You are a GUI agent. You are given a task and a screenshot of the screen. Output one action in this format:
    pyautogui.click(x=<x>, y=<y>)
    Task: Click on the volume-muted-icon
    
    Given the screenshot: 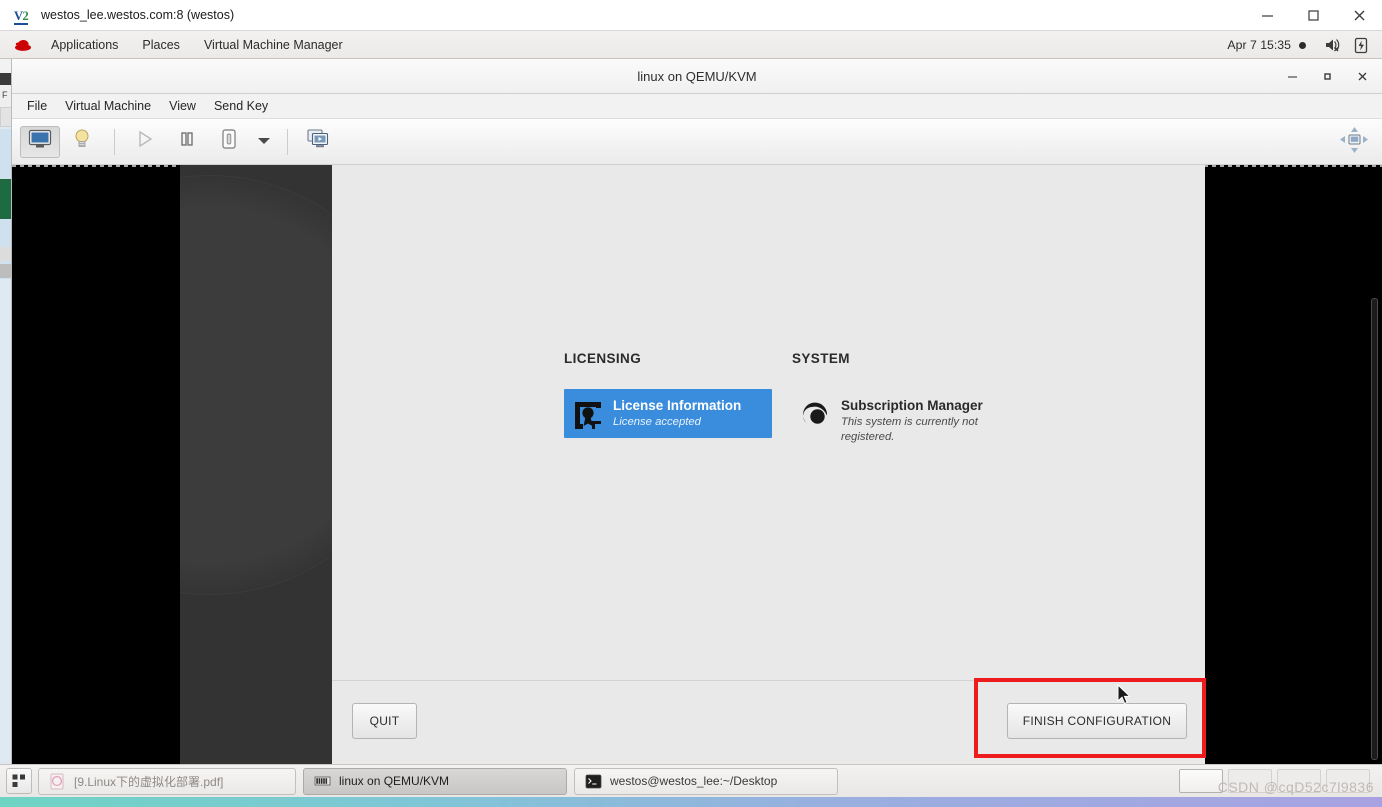 What is the action you would take?
    pyautogui.click(x=1333, y=45)
    